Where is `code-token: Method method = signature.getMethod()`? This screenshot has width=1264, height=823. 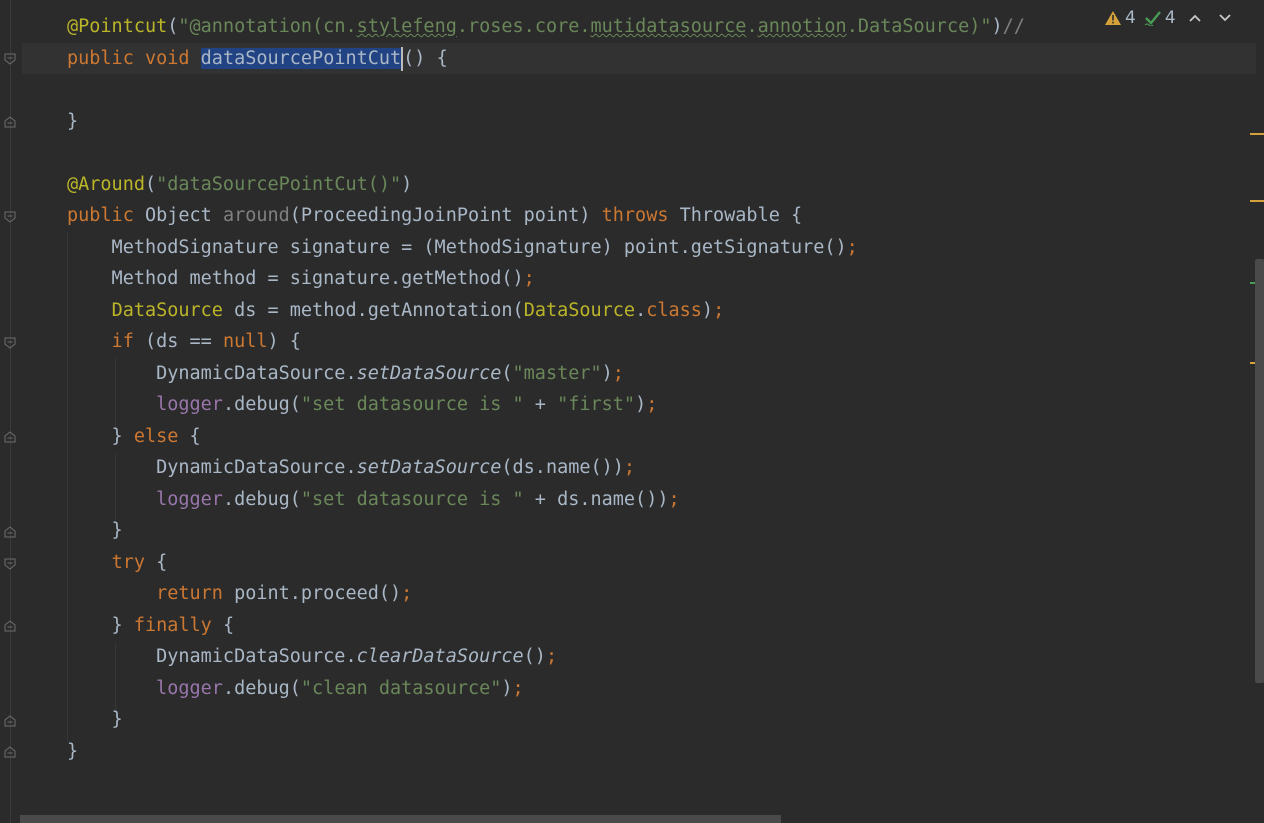
code-token: Method method = signature.getMethod() is located at coordinates (295, 278).